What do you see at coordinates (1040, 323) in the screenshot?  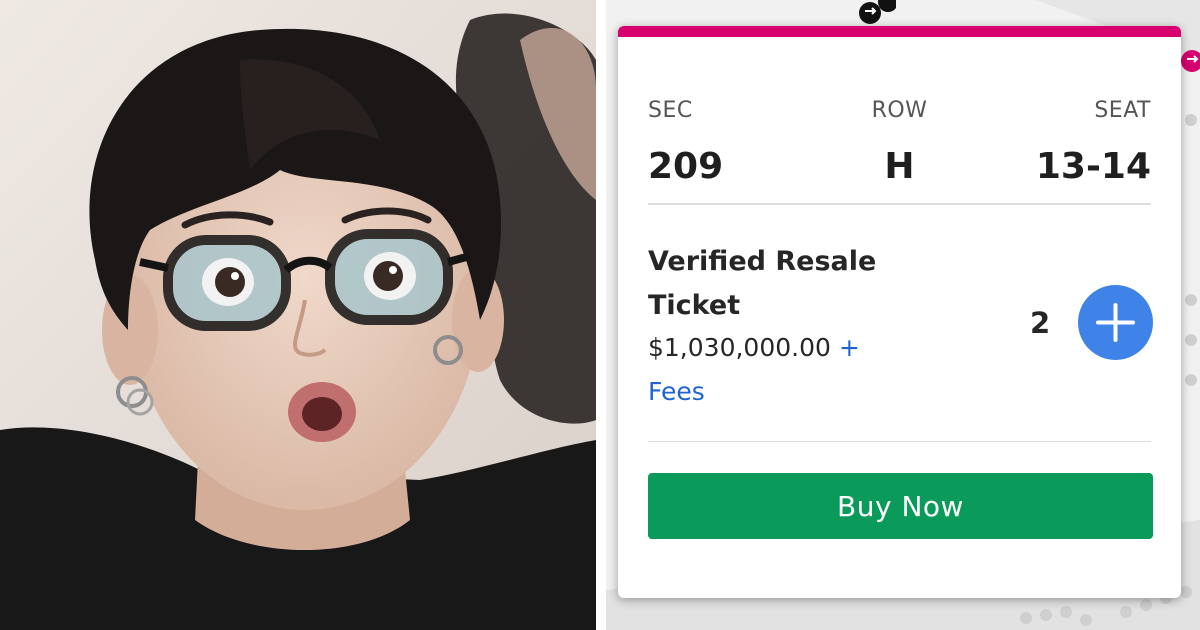 I see `quantity-value: 2` at bounding box center [1040, 323].